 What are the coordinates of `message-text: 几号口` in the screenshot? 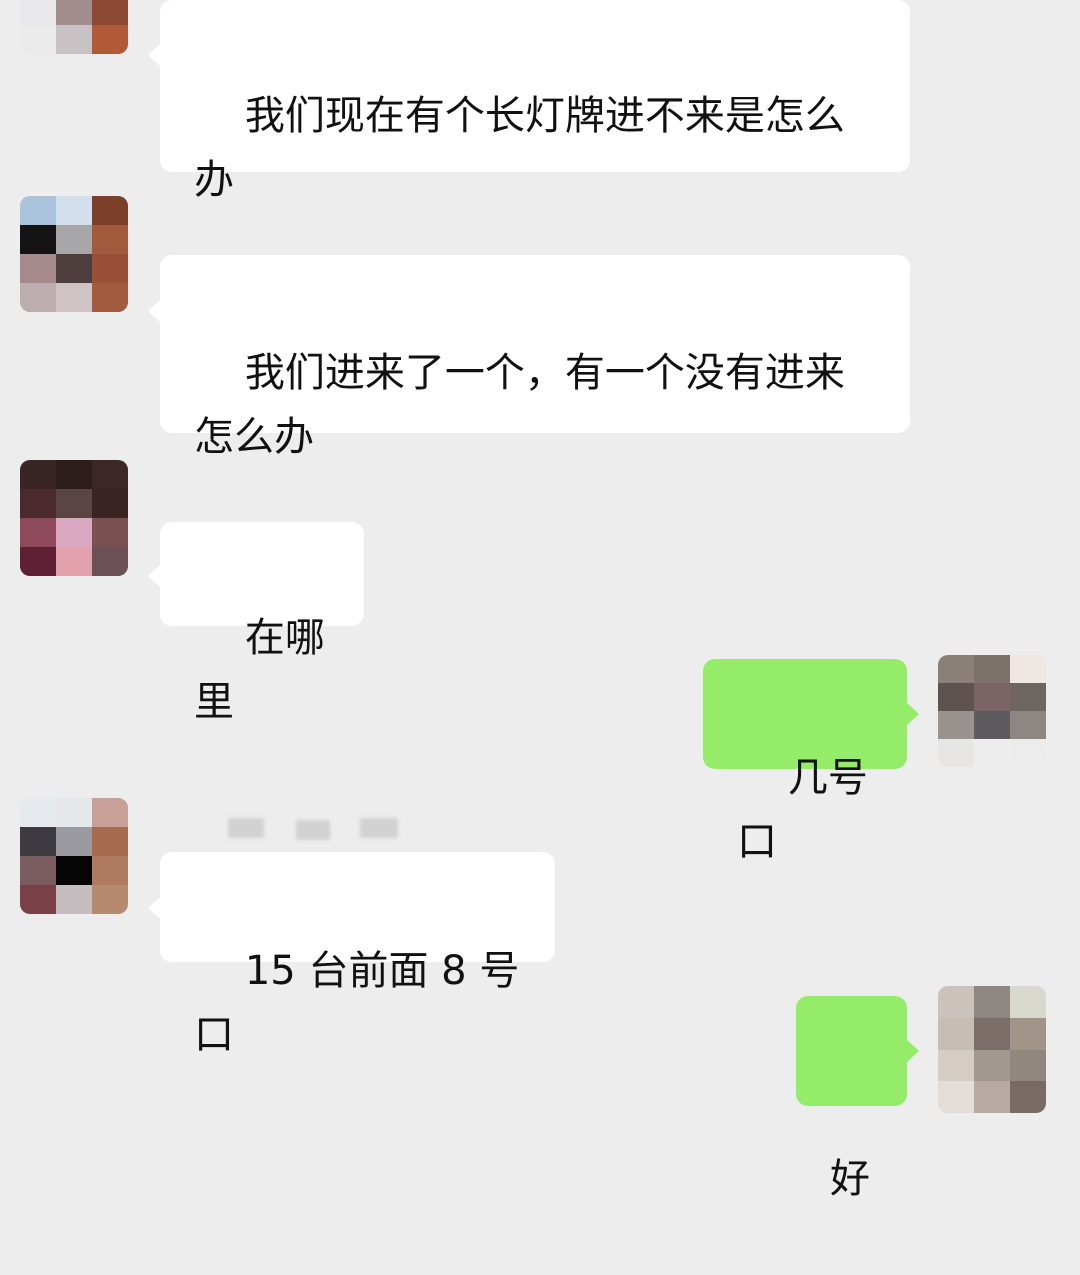 It's located at (802, 810).